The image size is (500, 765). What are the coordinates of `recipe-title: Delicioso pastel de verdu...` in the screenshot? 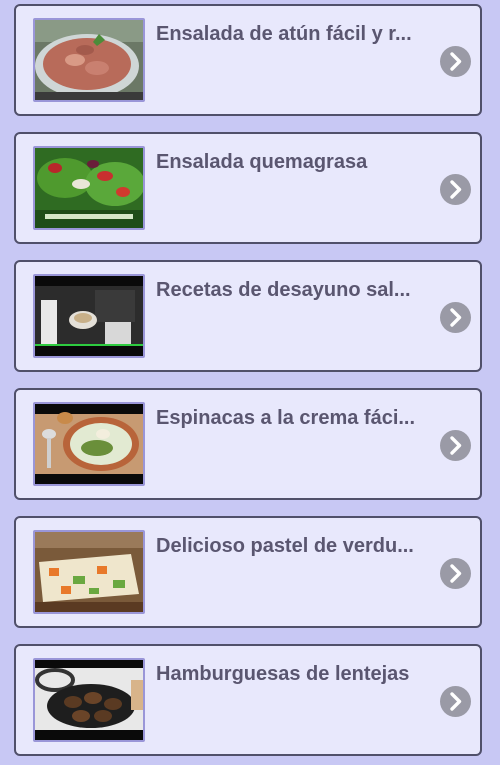 It's located at (285, 546).